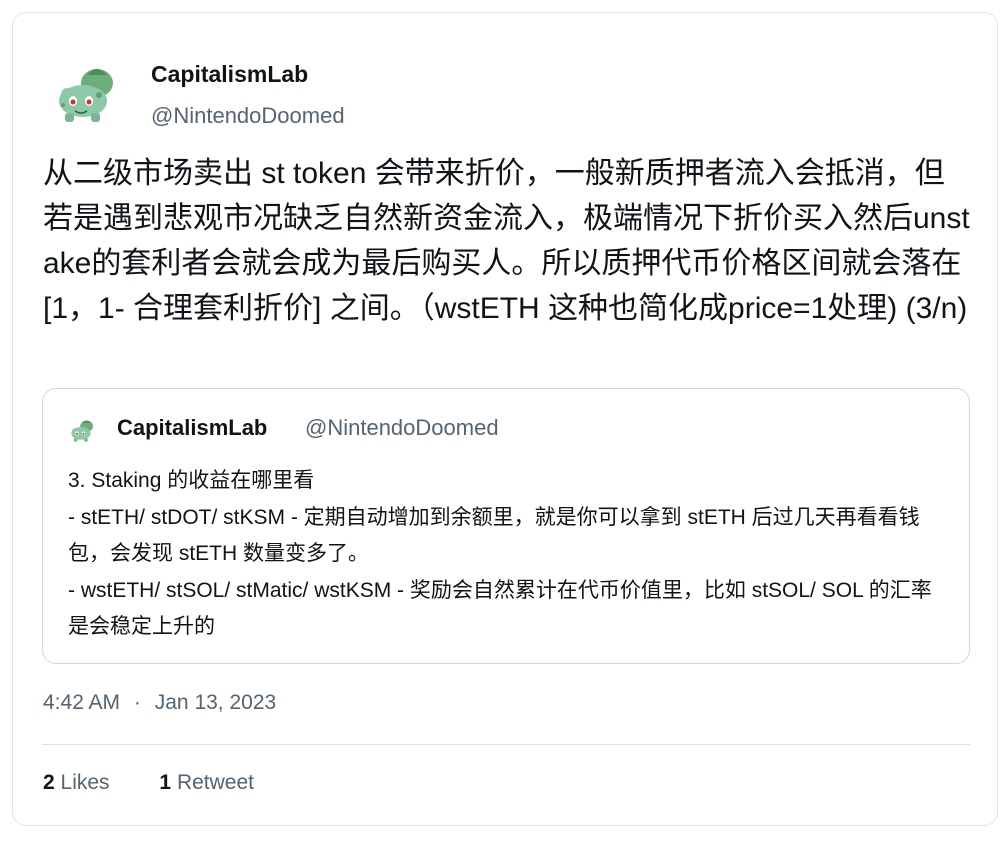 This screenshot has width=1008, height=841. Describe the element at coordinates (215, 702) in the screenshot. I see `tweet-date: Jan 13, 2023` at that location.